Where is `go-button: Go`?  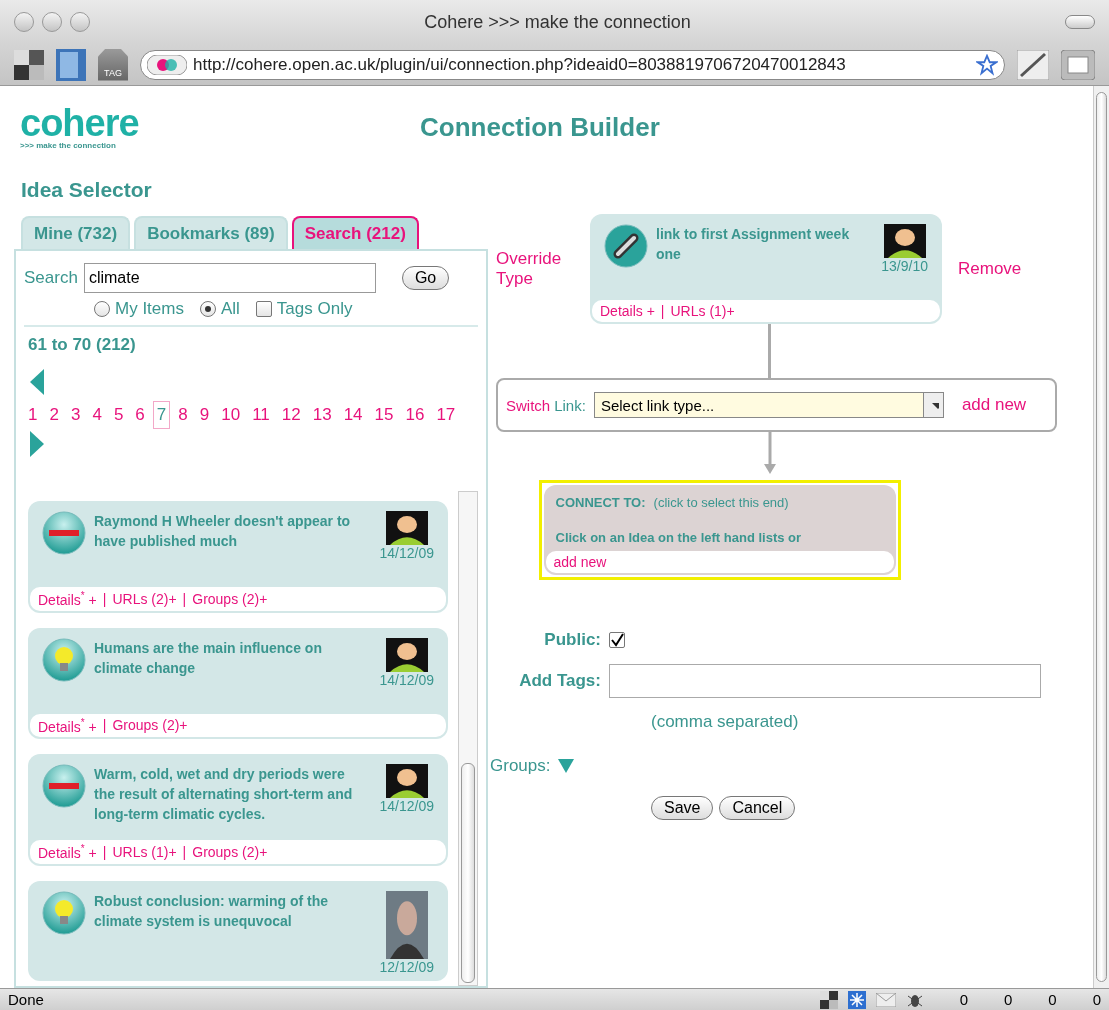 go-button: Go is located at coordinates (425, 278).